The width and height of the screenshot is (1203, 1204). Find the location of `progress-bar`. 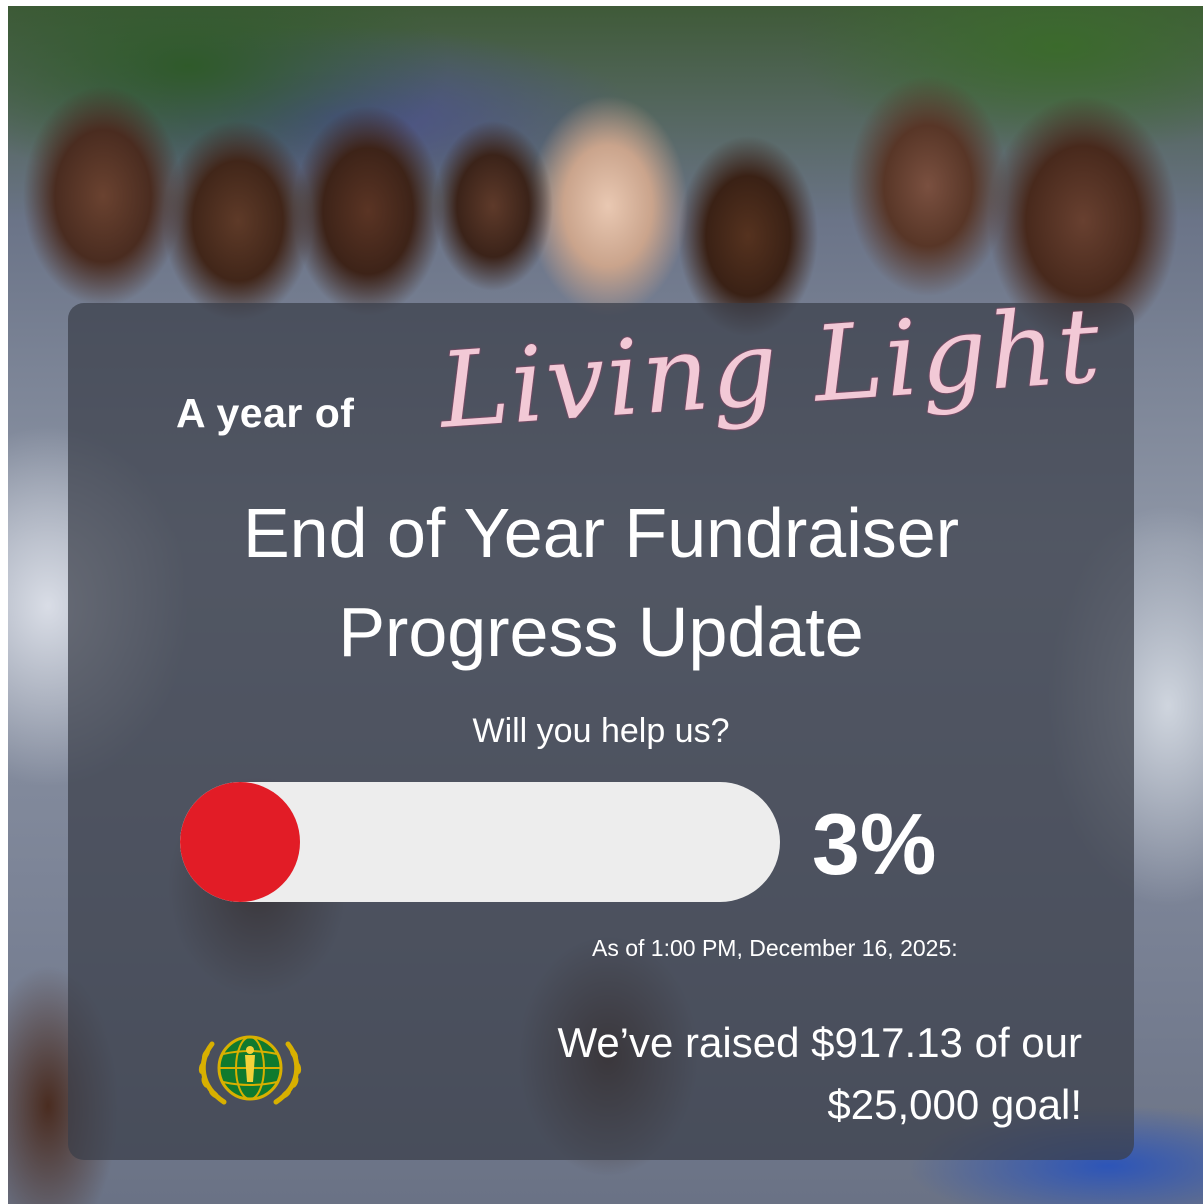

progress-bar is located at coordinates (480, 842).